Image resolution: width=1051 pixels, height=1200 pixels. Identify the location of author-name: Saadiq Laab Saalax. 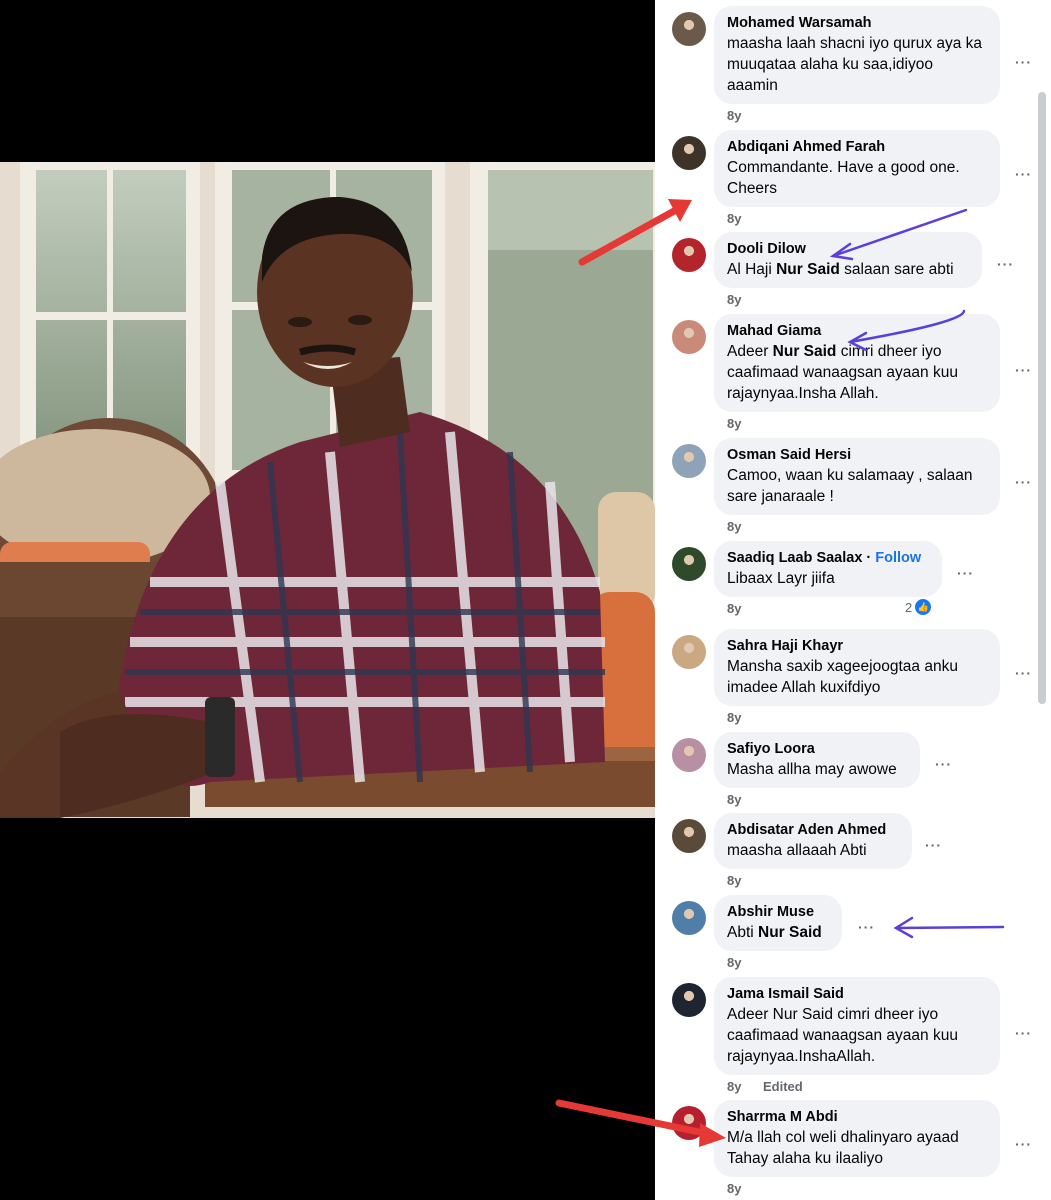
(794, 558).